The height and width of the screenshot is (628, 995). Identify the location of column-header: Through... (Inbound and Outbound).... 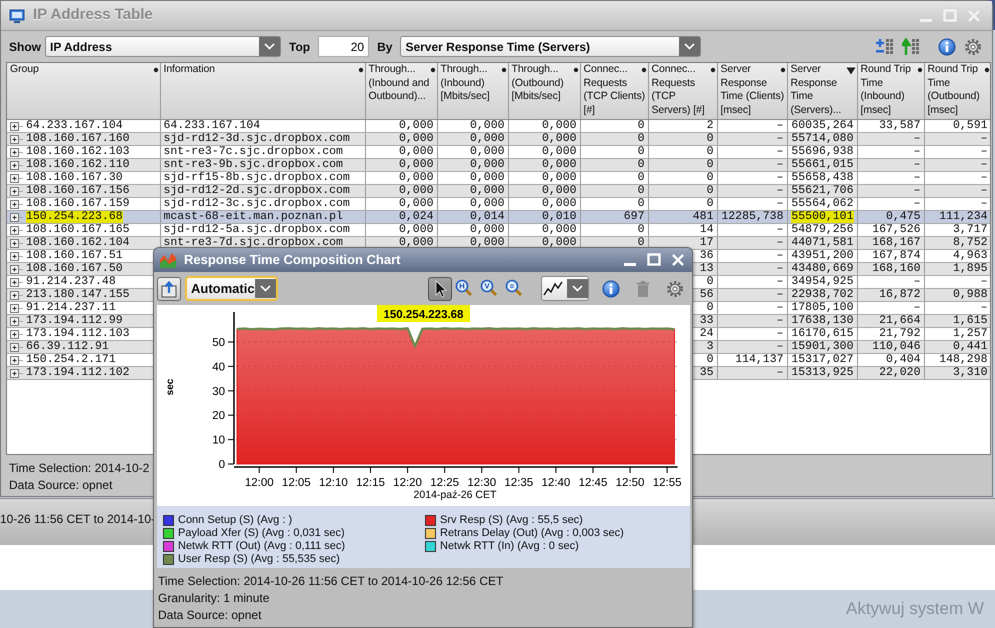
(401, 91).